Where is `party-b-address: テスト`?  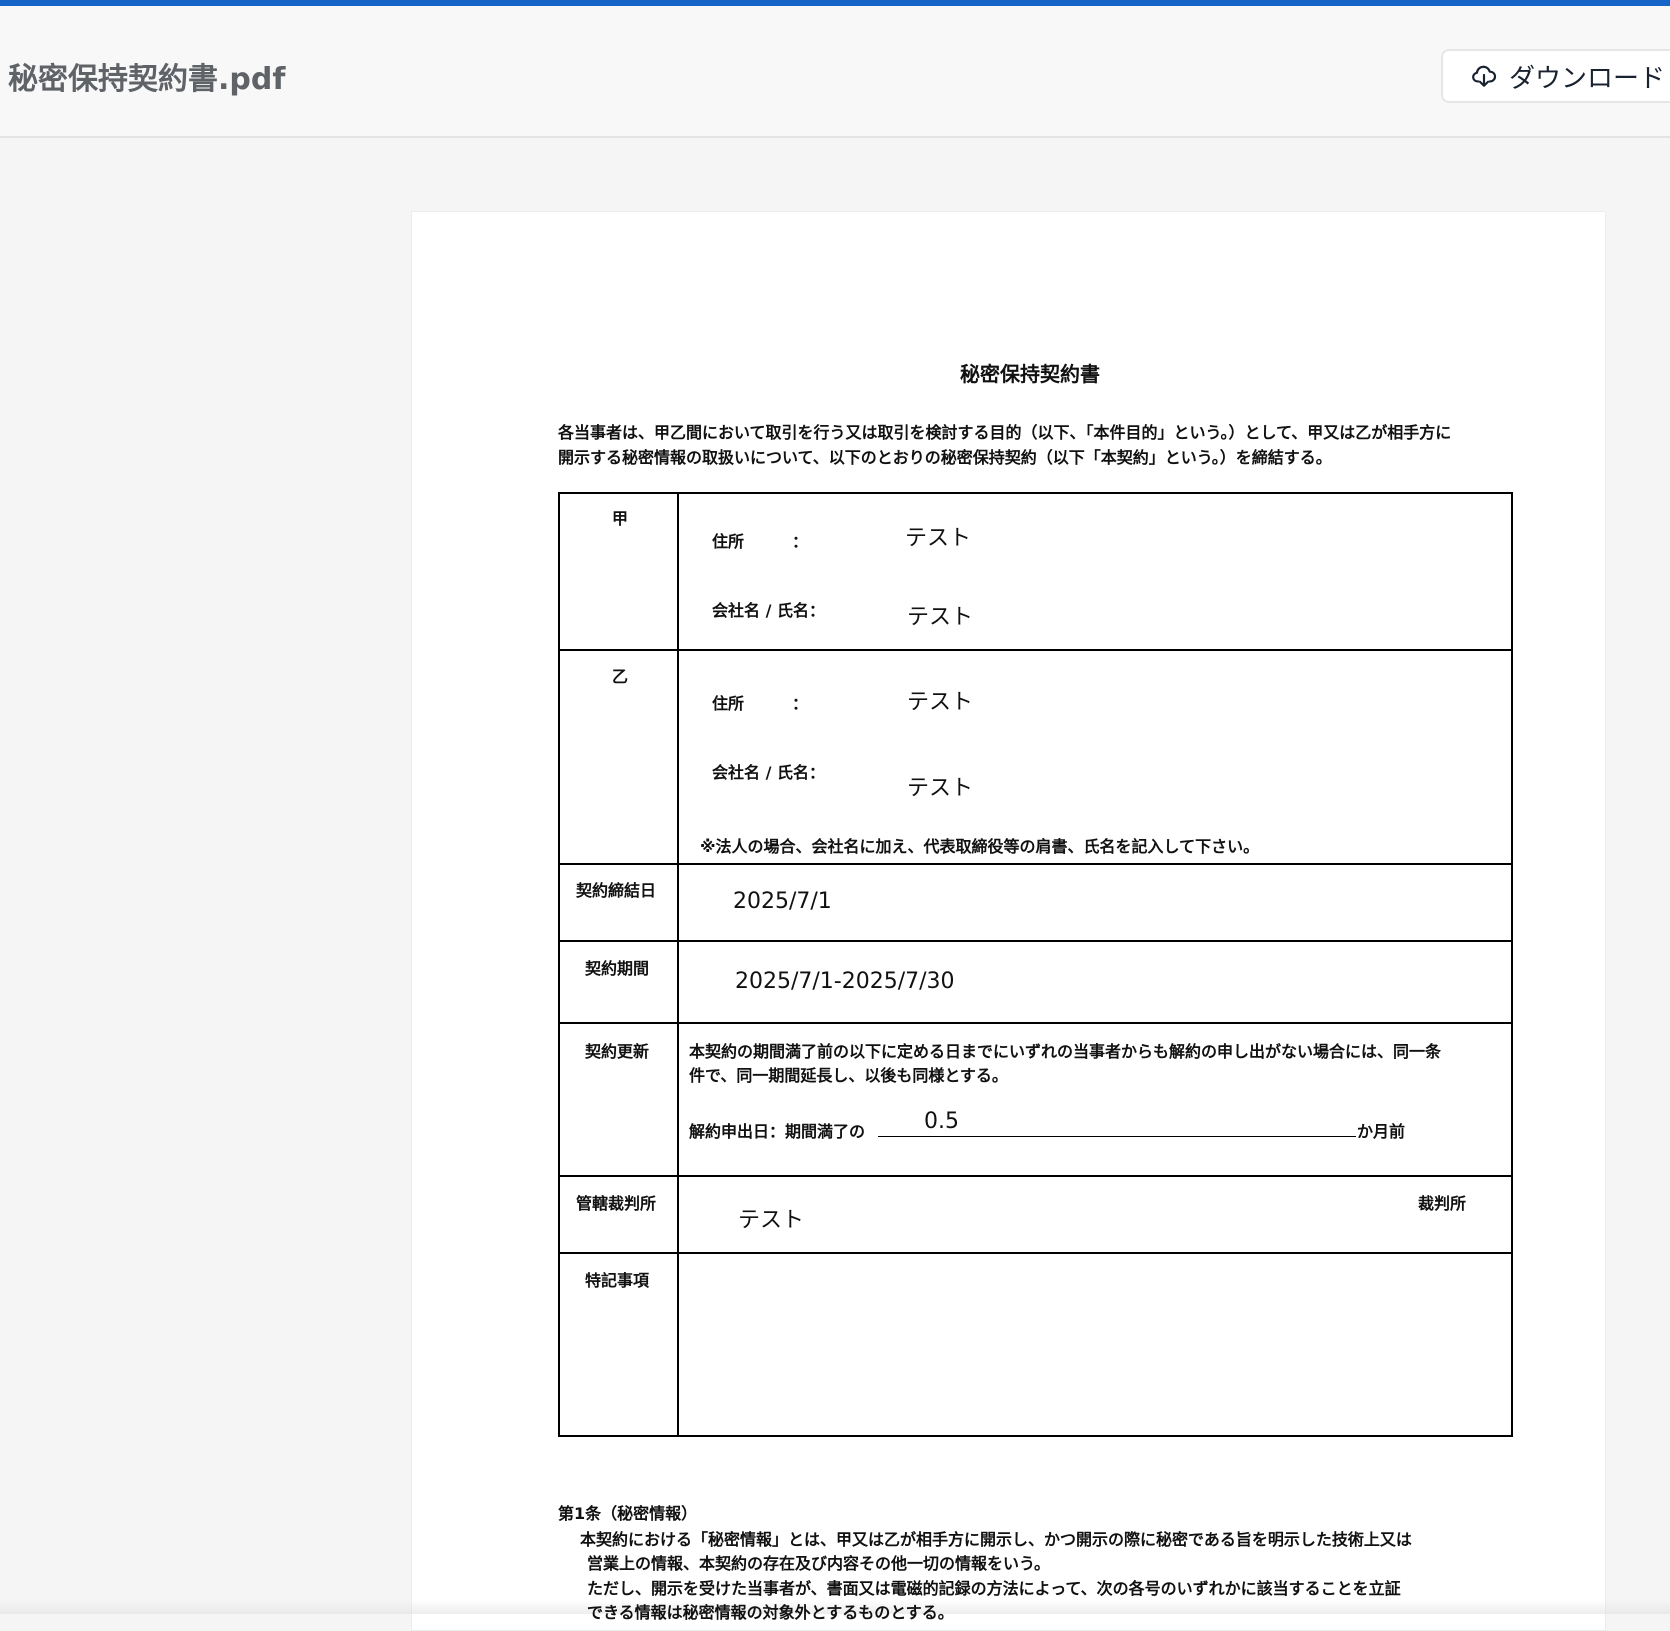 party-b-address: テスト is located at coordinates (940, 702).